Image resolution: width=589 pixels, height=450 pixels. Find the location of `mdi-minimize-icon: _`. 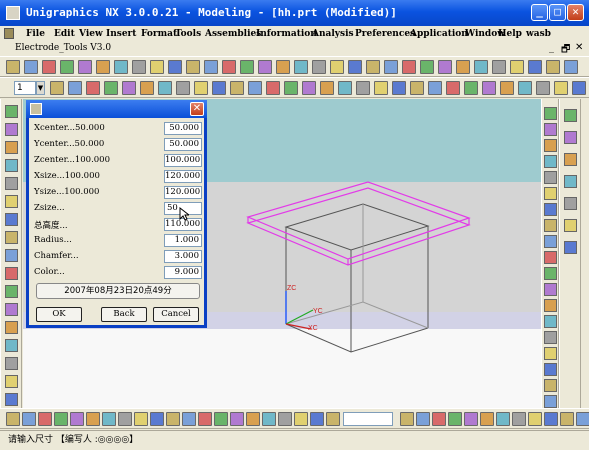

mdi-minimize-icon: _ is located at coordinates (551, 47).